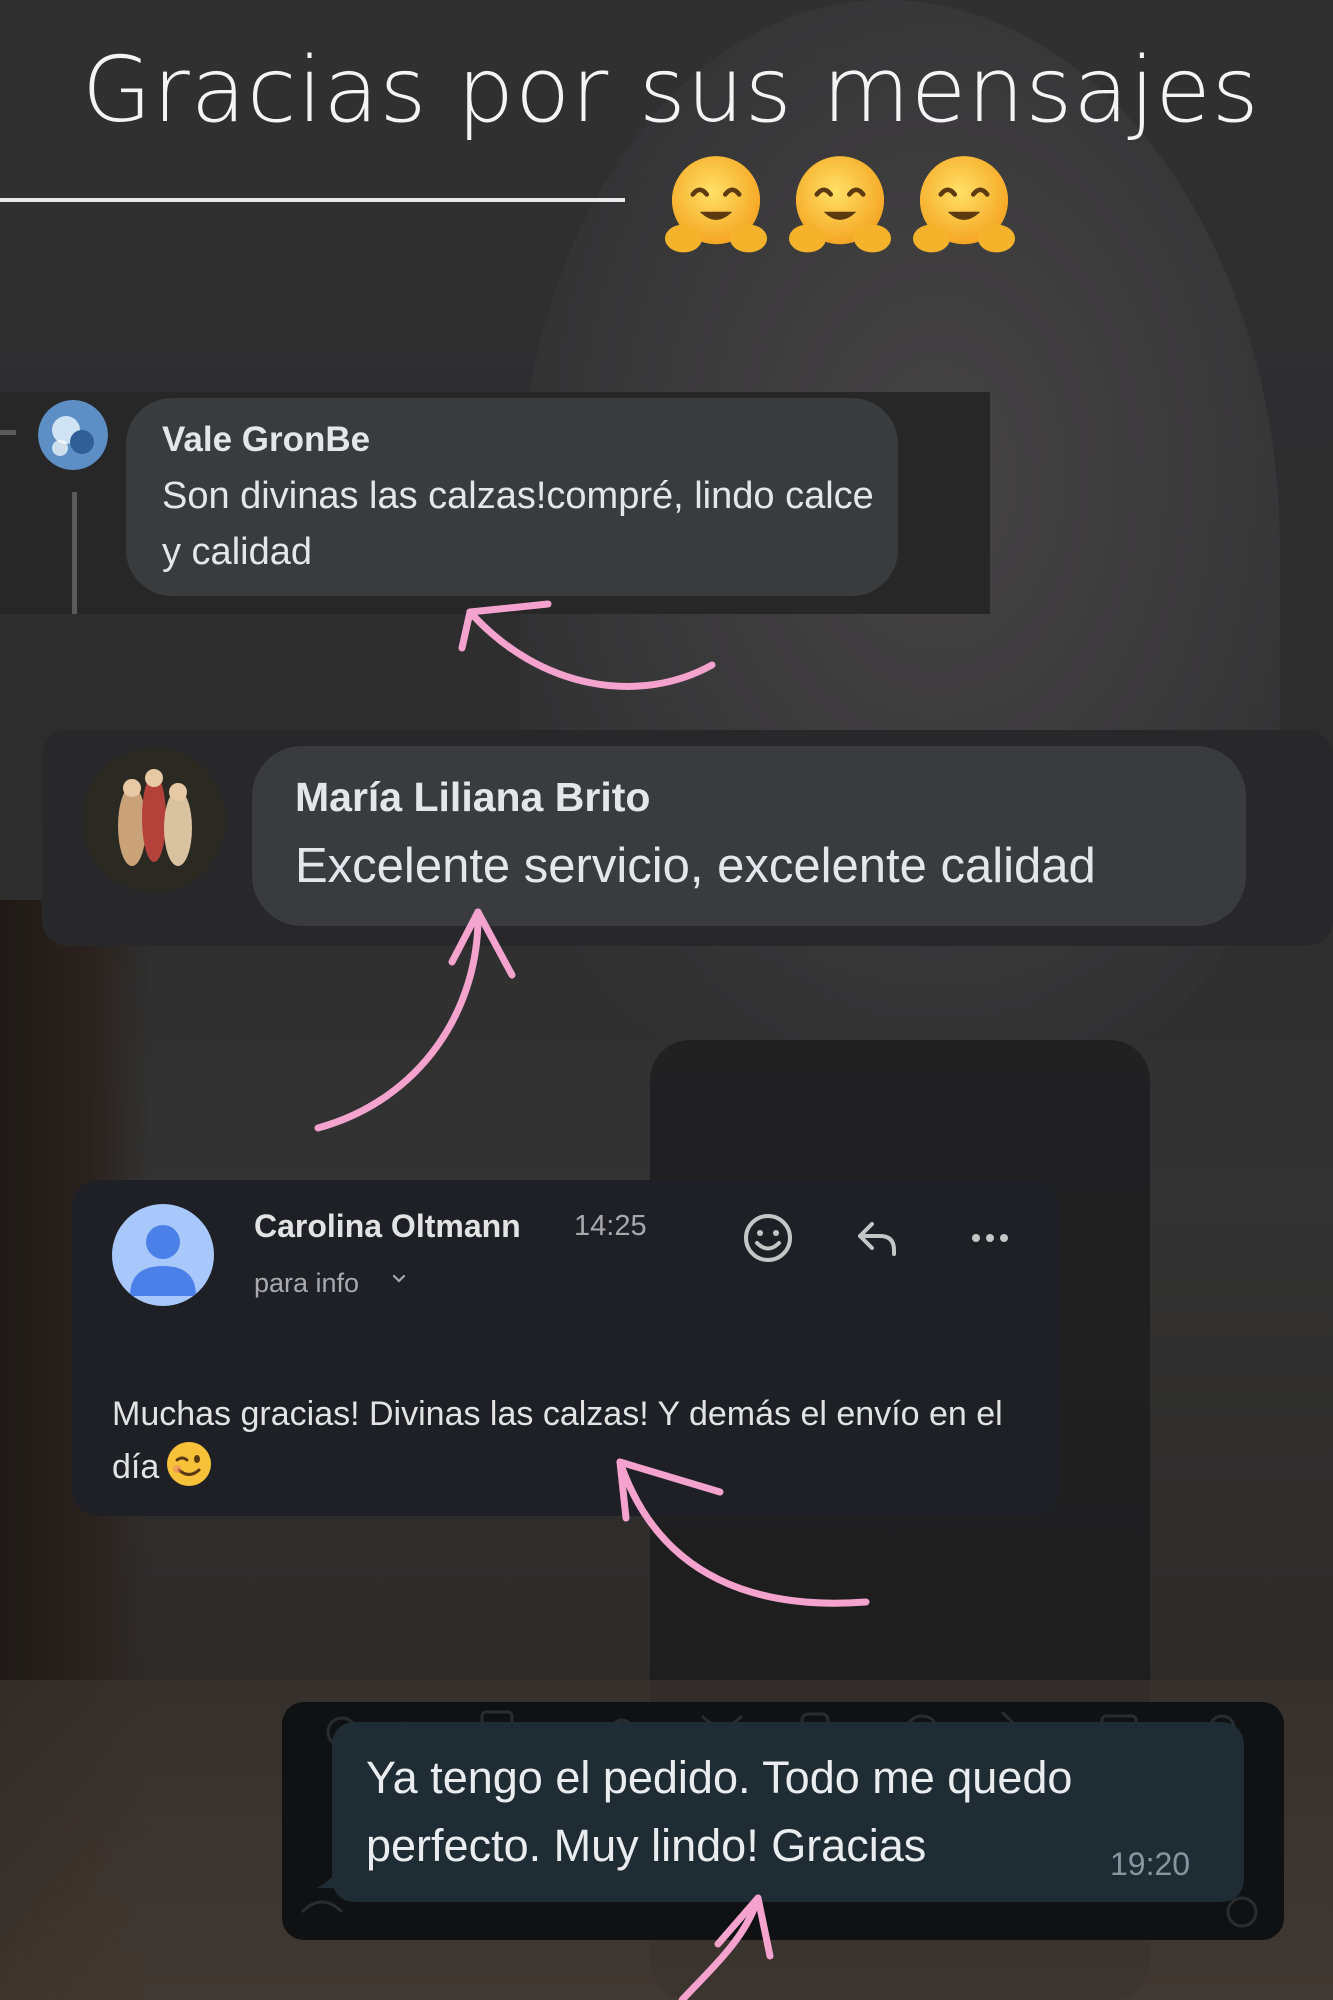 This screenshot has width=1333, height=2000. What do you see at coordinates (768, 1238) in the screenshot?
I see `emoji-react-icon` at bounding box center [768, 1238].